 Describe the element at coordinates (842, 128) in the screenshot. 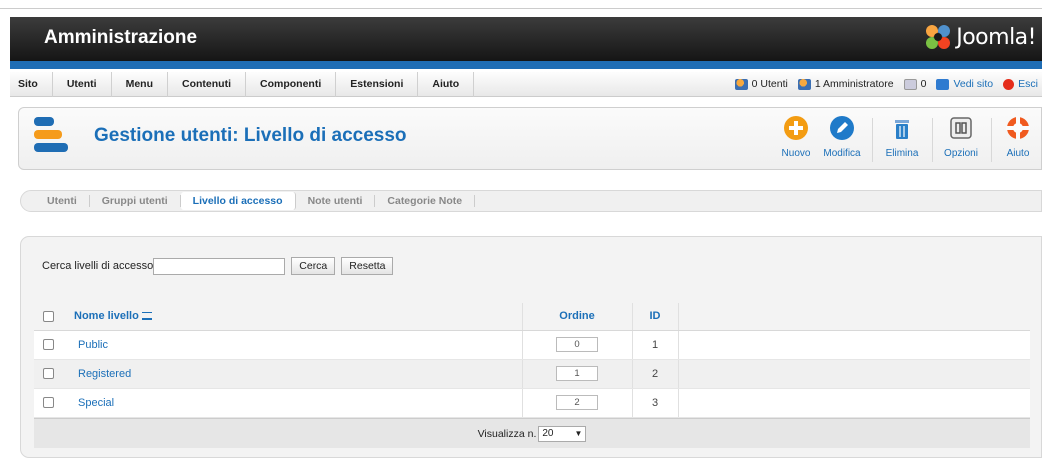

I see `pencil-icon` at that location.